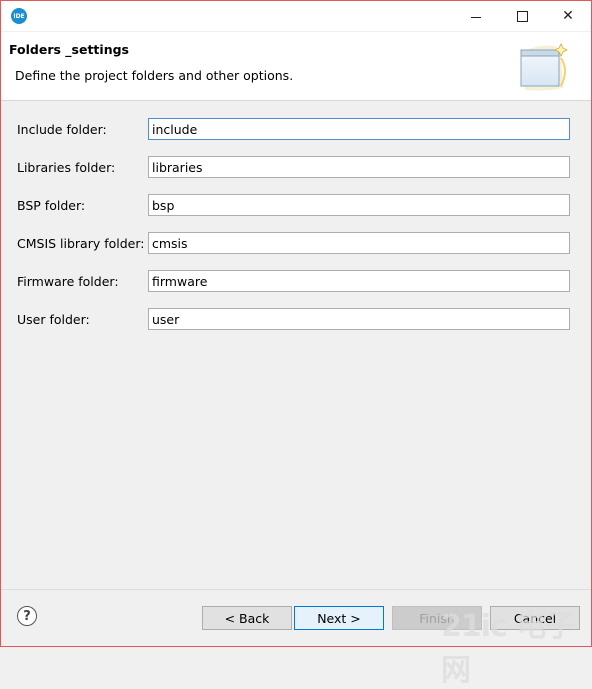 This screenshot has width=592, height=689. I want to click on user-folder-label: User folder:, so click(53, 319).